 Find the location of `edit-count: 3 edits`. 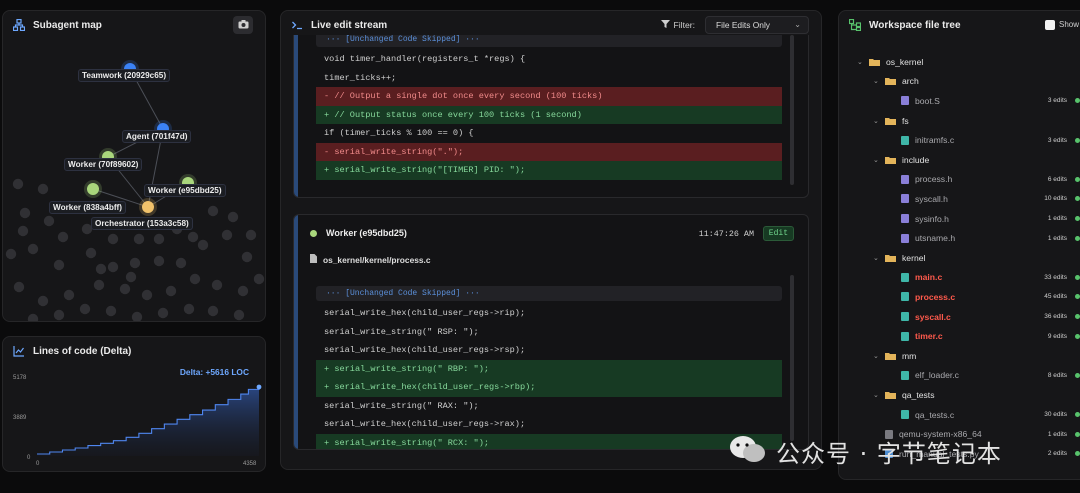

edit-count: 3 edits is located at coordinates (1057, 101).